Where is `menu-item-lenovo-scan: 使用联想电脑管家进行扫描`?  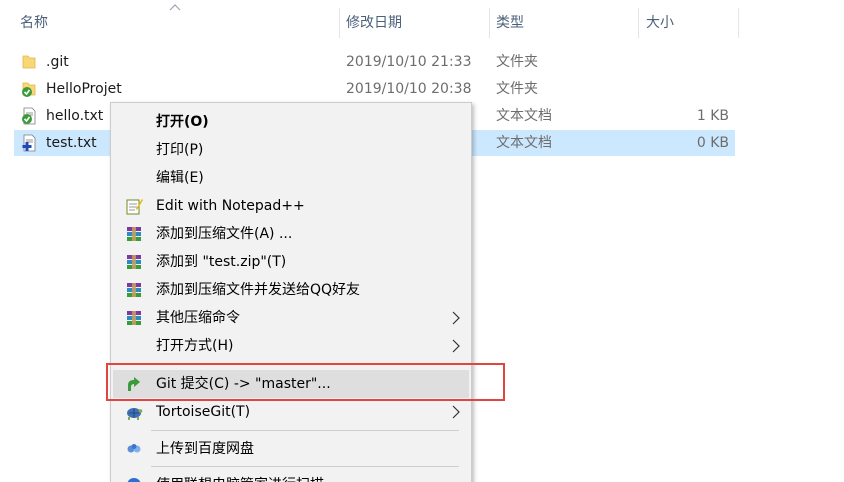
menu-item-lenovo-scan: 使用联想电脑管家进行扫描 is located at coordinates (291, 476).